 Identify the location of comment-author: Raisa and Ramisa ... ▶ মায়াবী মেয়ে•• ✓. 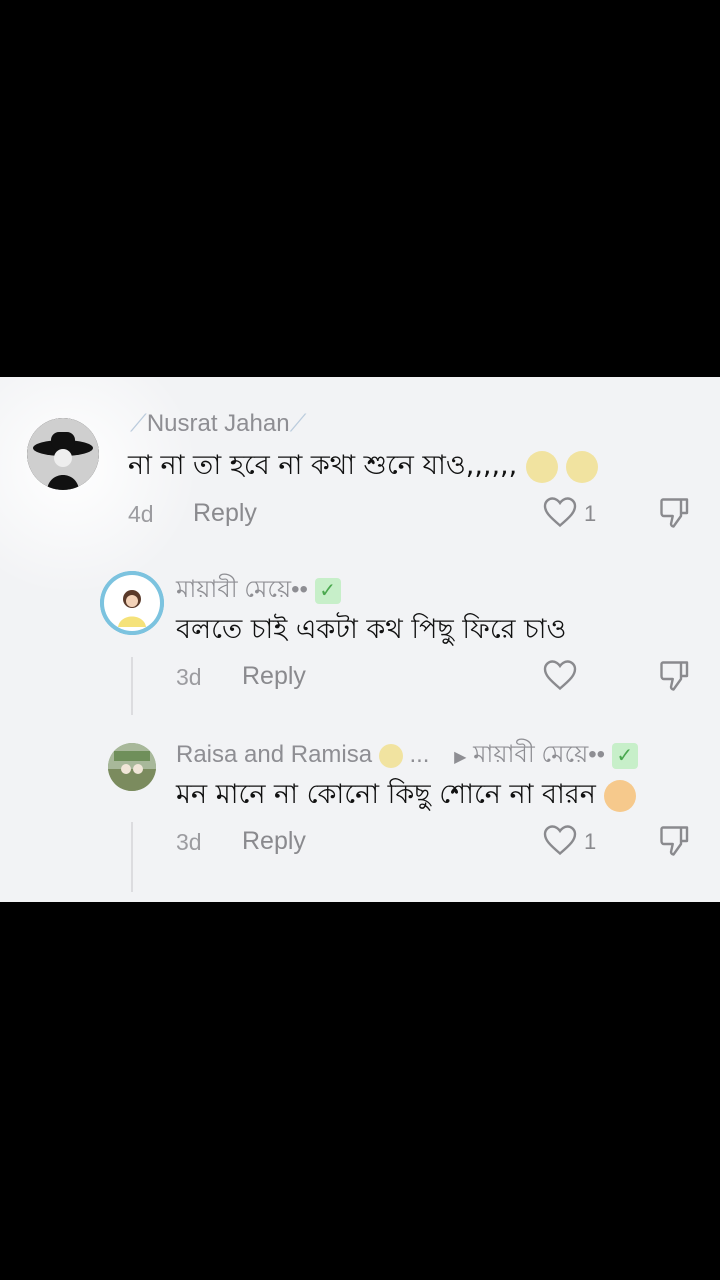
(407, 756).